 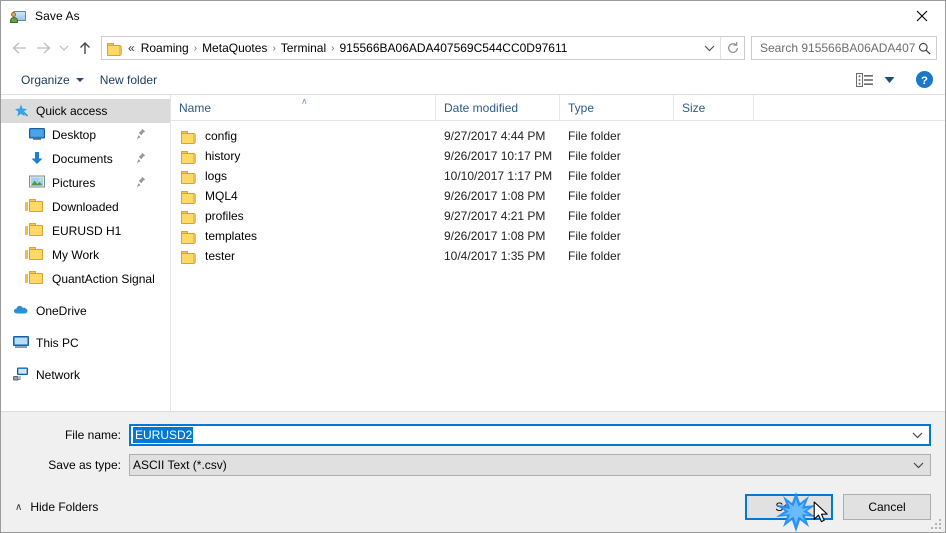 I want to click on new-folder-button: New folder, so click(x=128, y=80).